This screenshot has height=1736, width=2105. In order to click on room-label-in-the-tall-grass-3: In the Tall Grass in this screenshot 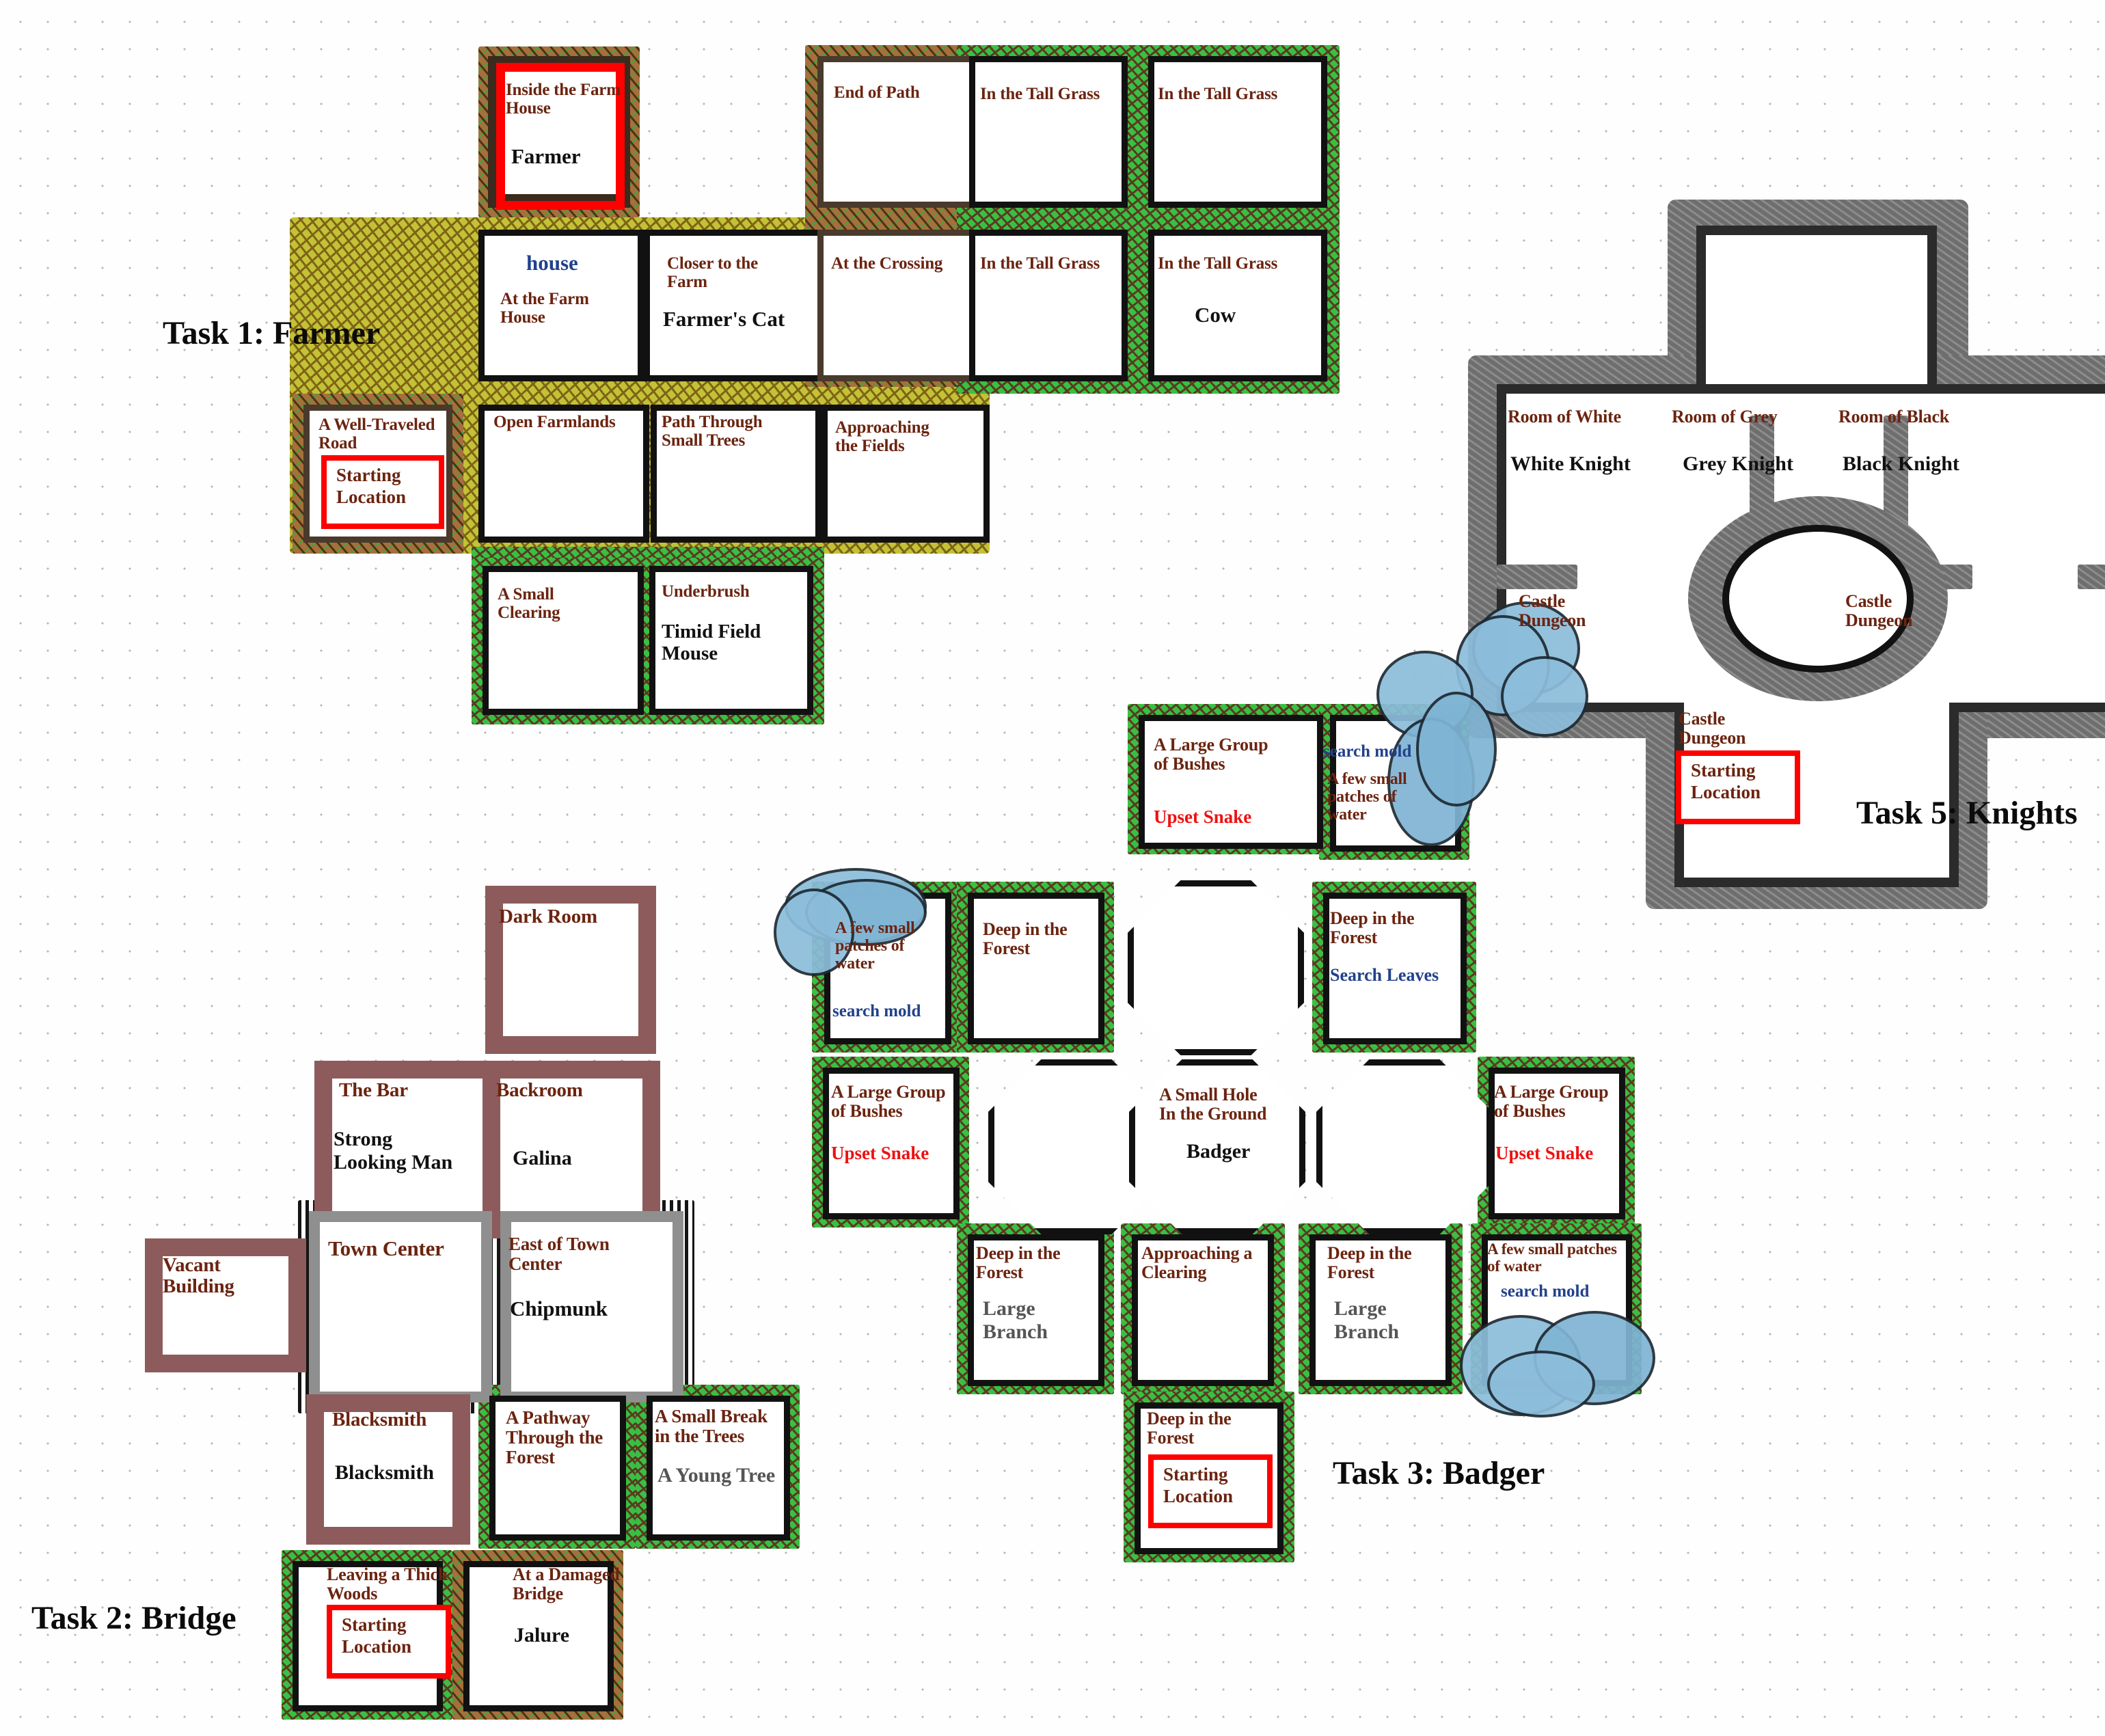, I will do `click(1040, 263)`.